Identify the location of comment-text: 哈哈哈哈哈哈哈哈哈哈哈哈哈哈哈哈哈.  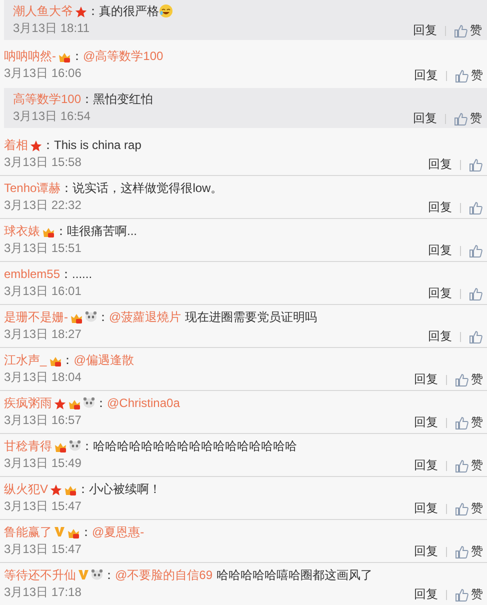
(195, 446).